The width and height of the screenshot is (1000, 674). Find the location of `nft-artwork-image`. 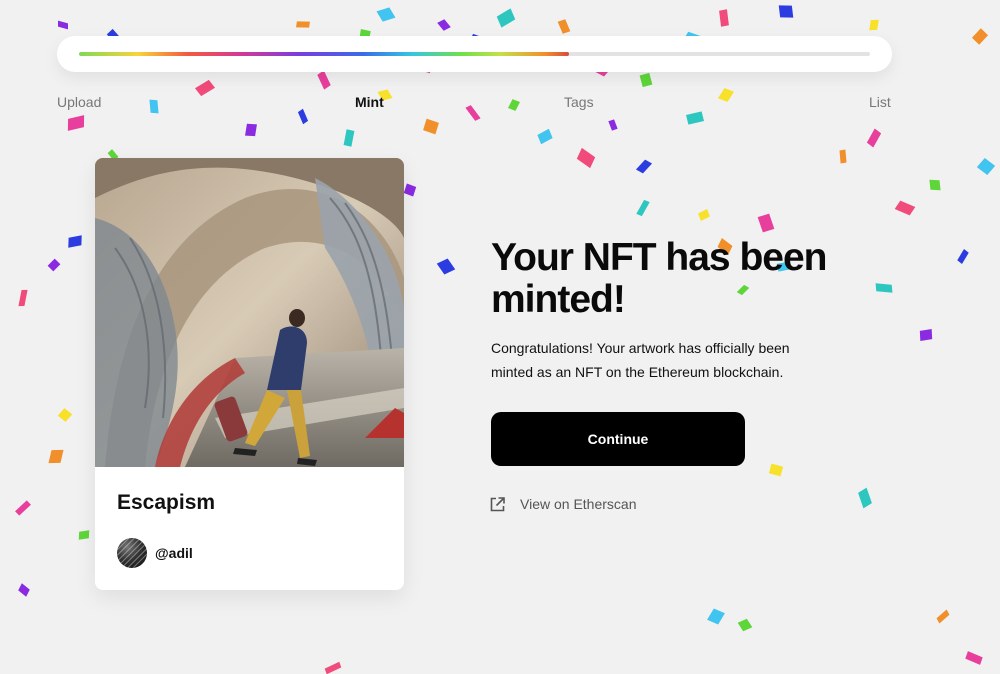

nft-artwork-image is located at coordinates (249, 312).